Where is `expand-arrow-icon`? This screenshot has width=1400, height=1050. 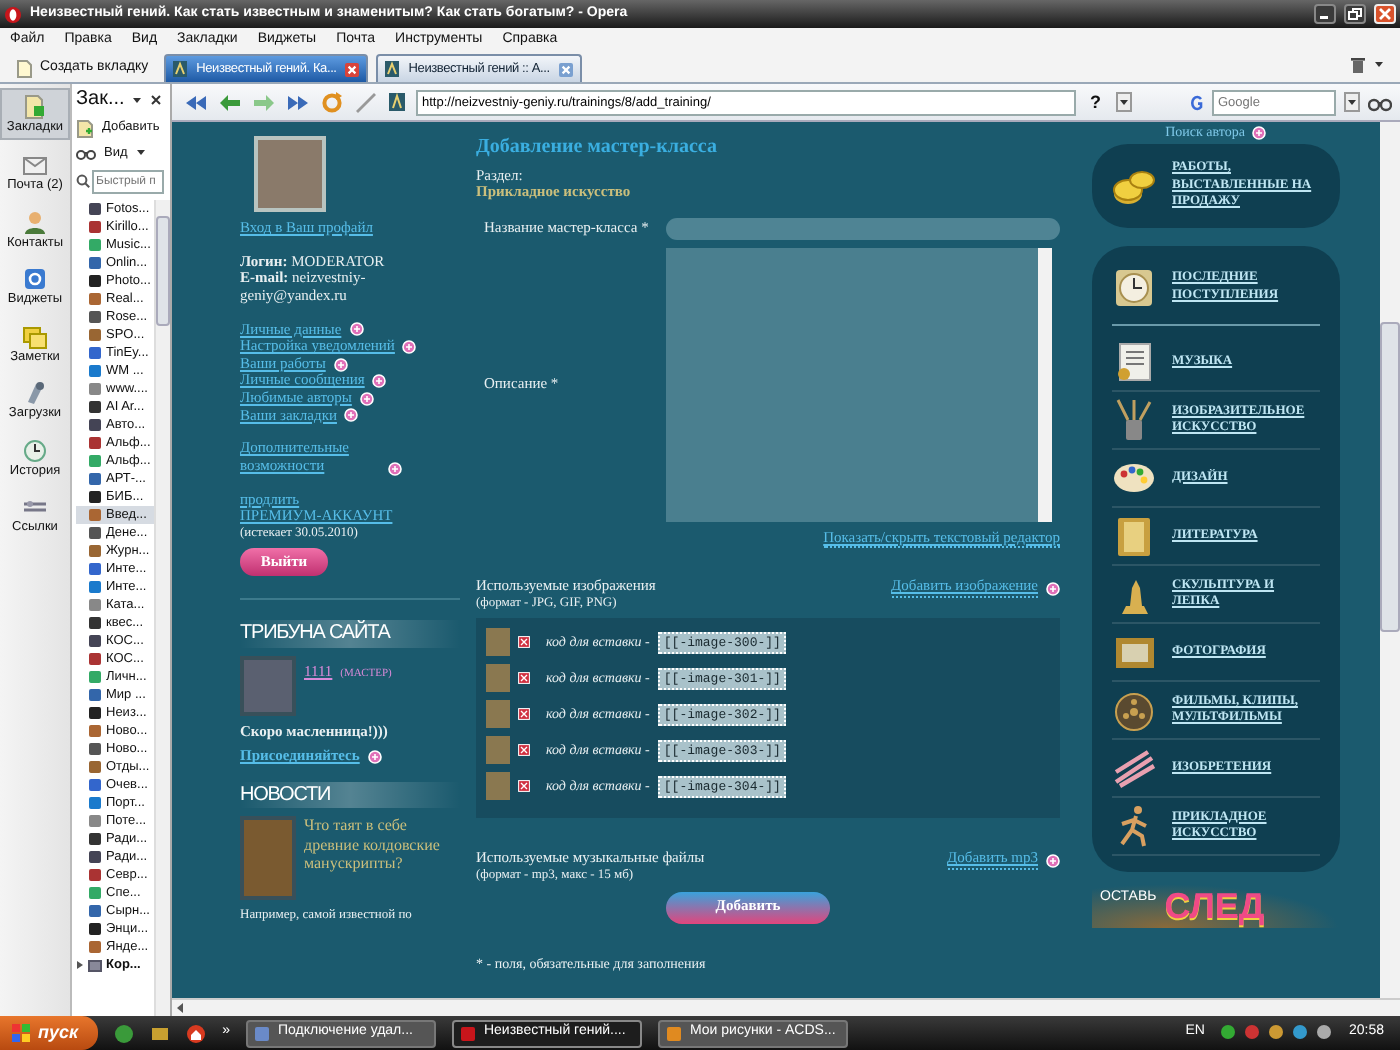
expand-arrow-icon is located at coordinates (80, 964).